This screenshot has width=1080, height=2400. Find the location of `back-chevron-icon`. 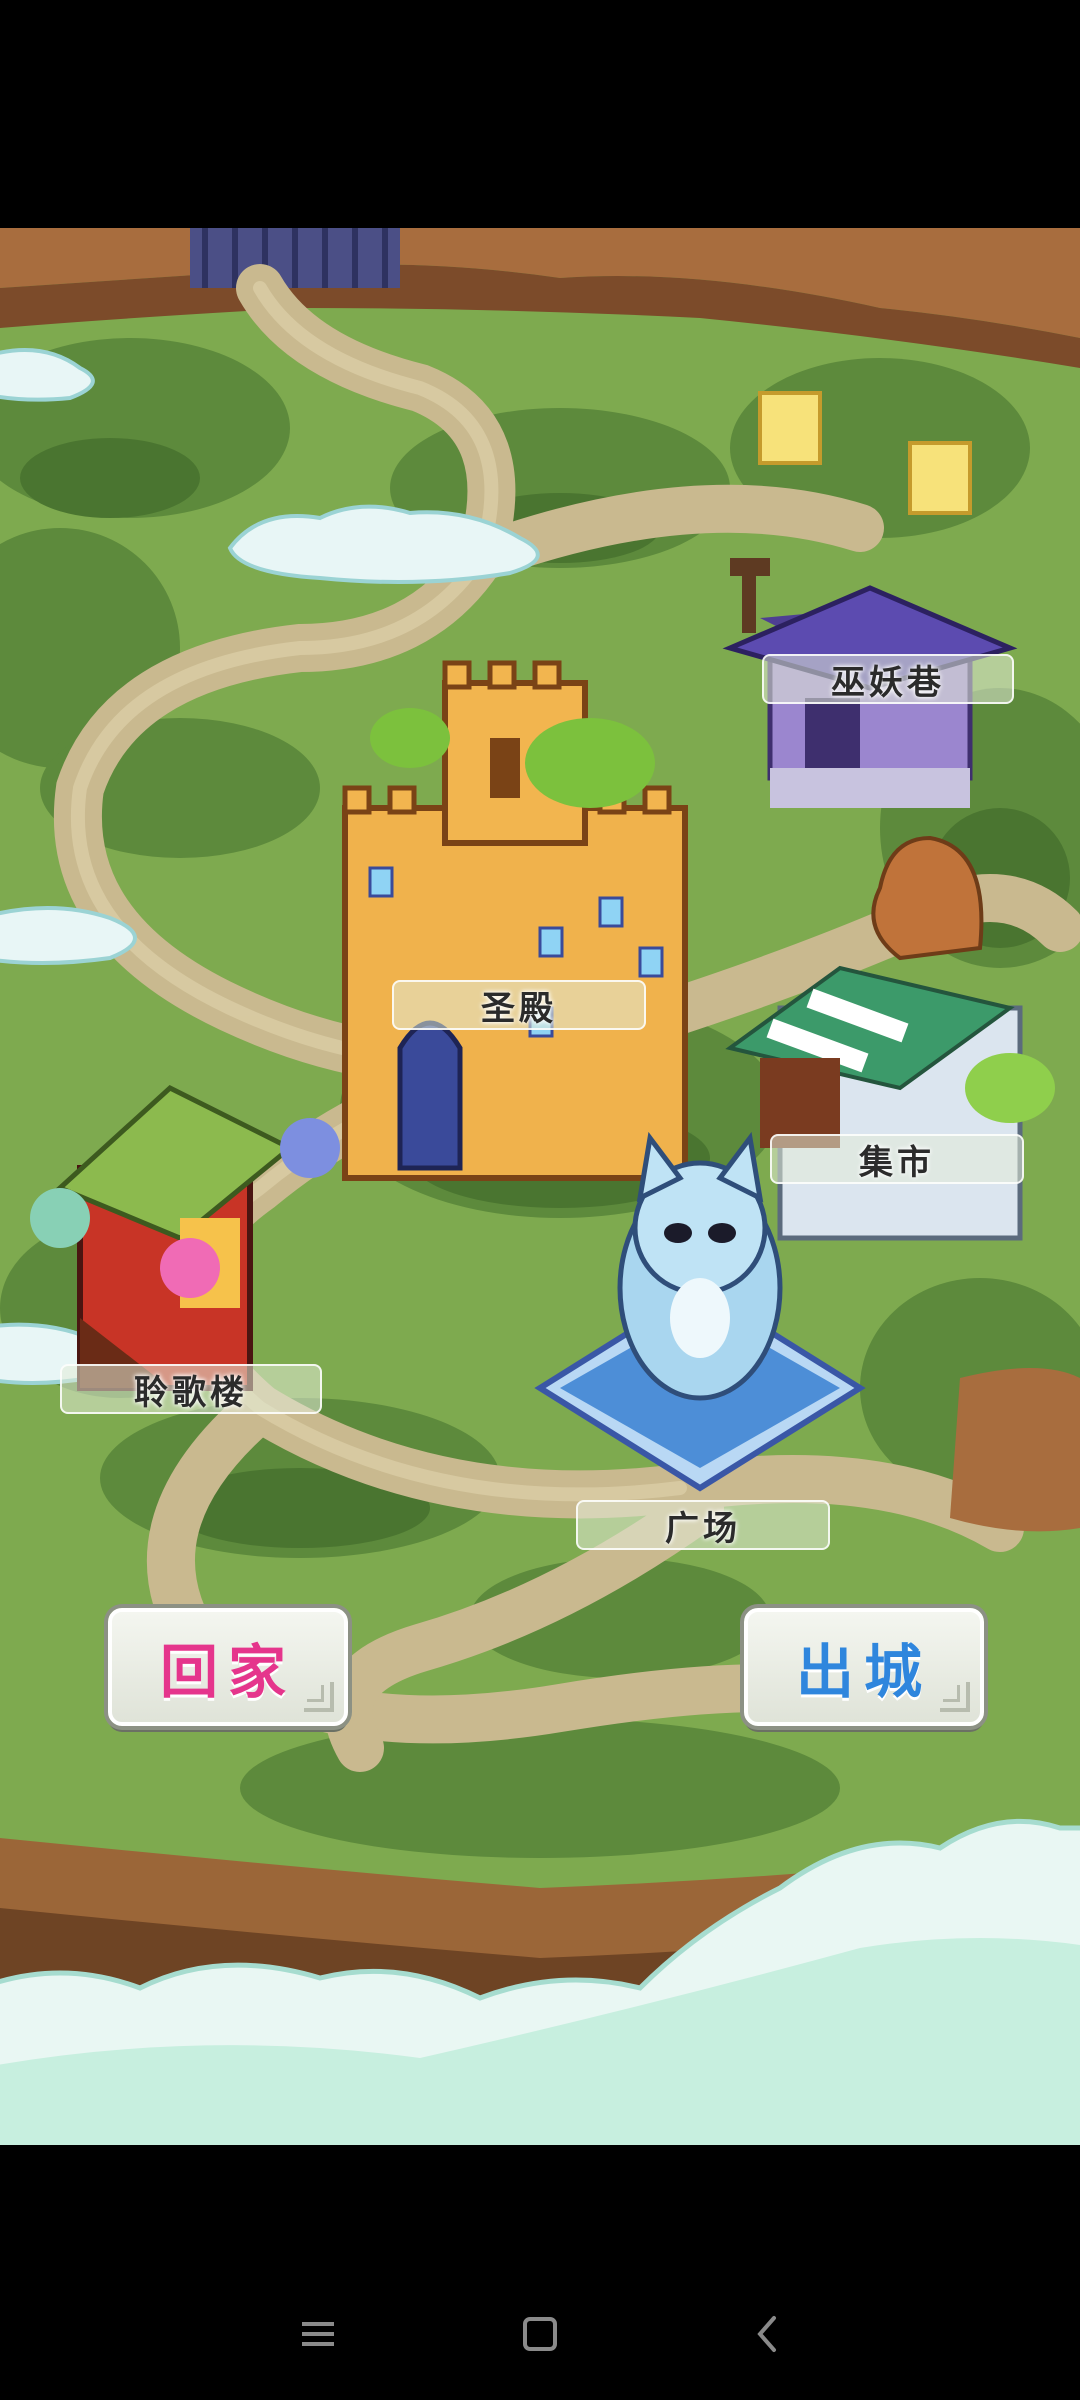

back-chevron-icon is located at coordinates (768, 2334).